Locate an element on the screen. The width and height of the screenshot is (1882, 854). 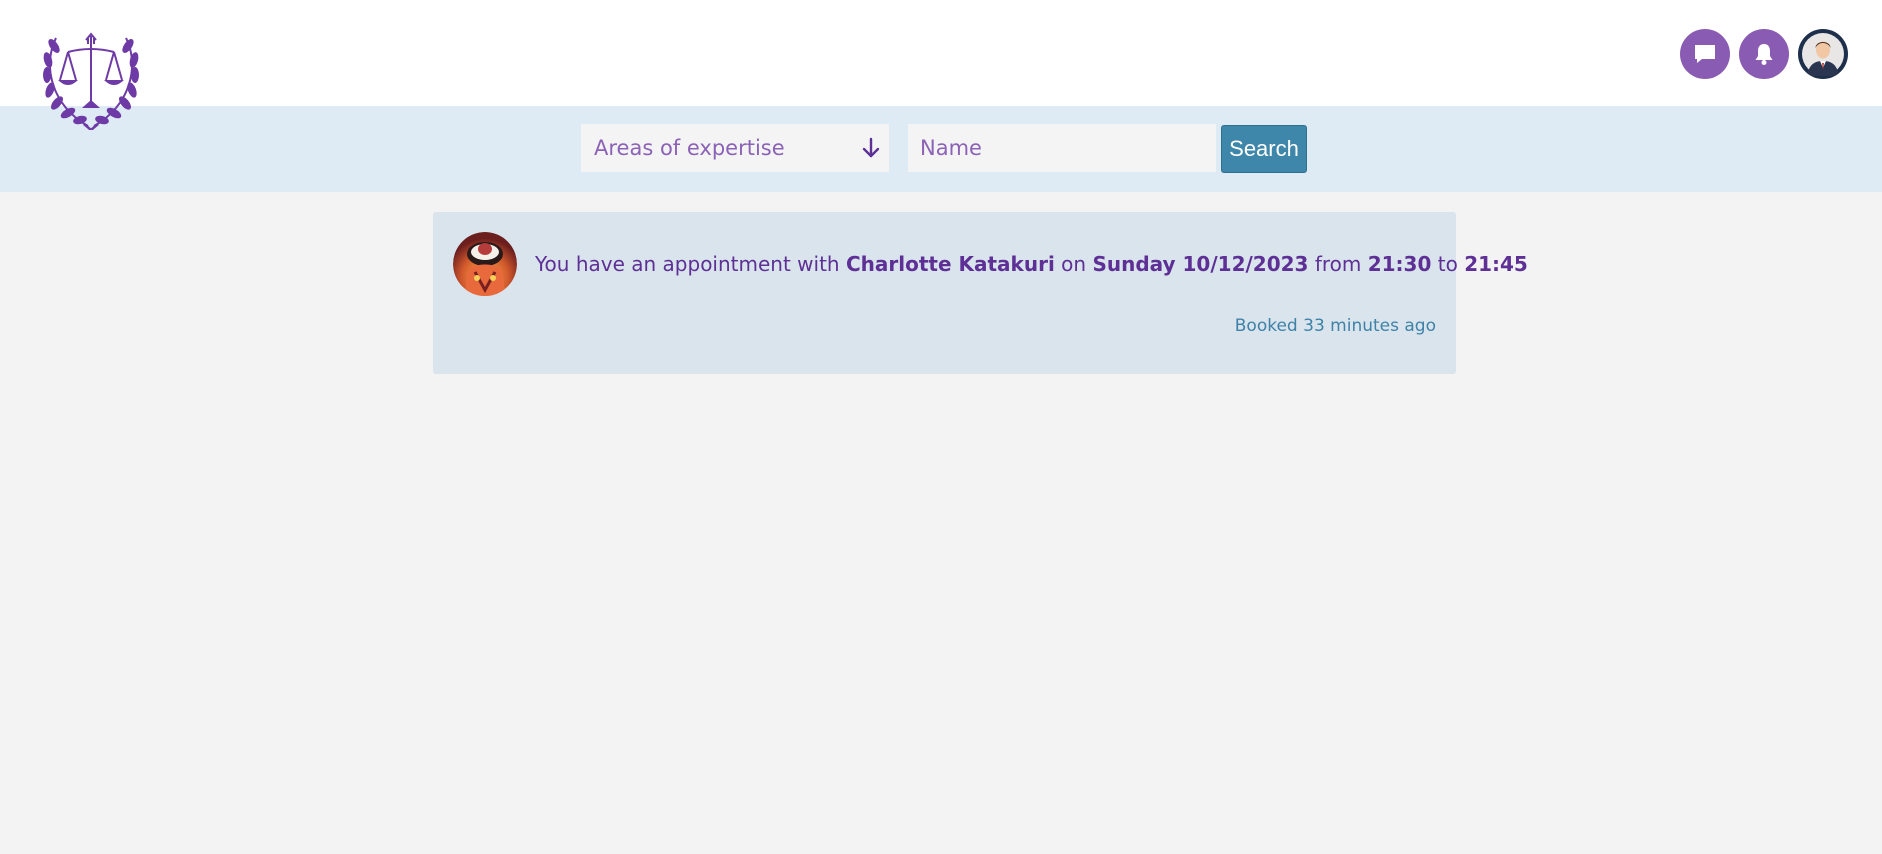
top-header is located at coordinates (941, 53).